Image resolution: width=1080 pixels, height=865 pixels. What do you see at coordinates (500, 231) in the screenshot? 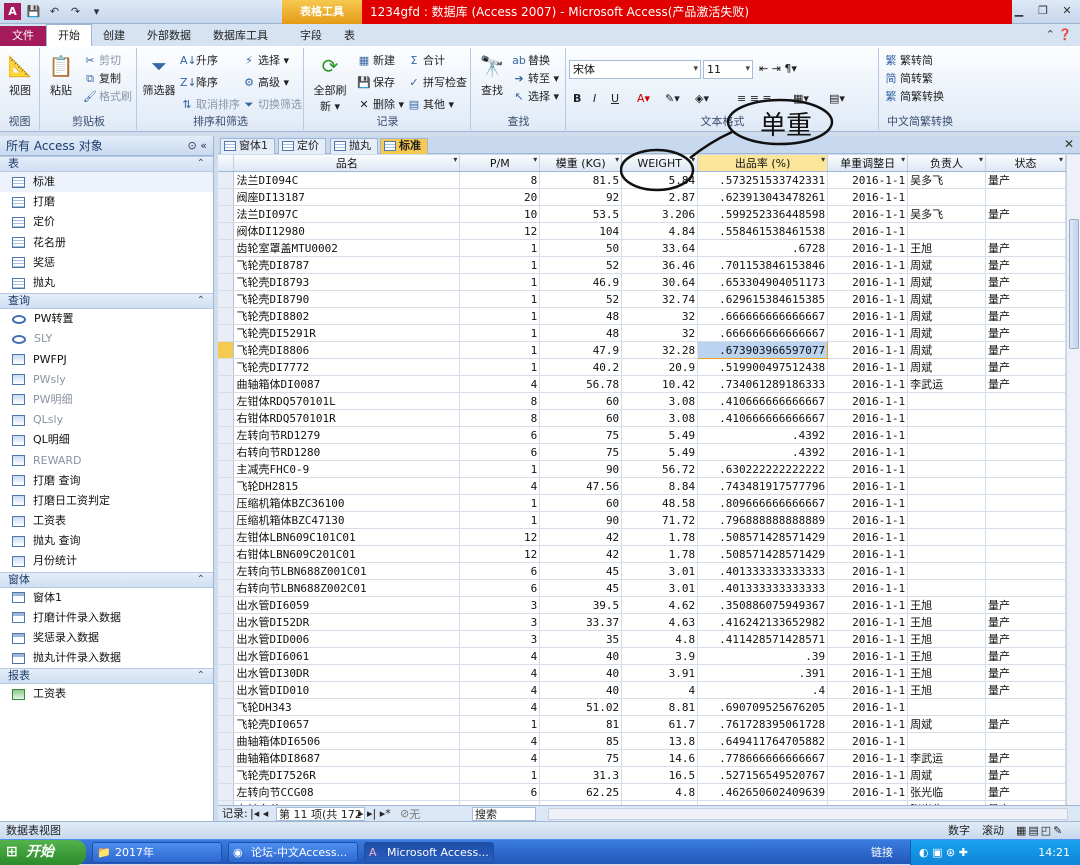
I see `table-cell: 12` at bounding box center [500, 231].